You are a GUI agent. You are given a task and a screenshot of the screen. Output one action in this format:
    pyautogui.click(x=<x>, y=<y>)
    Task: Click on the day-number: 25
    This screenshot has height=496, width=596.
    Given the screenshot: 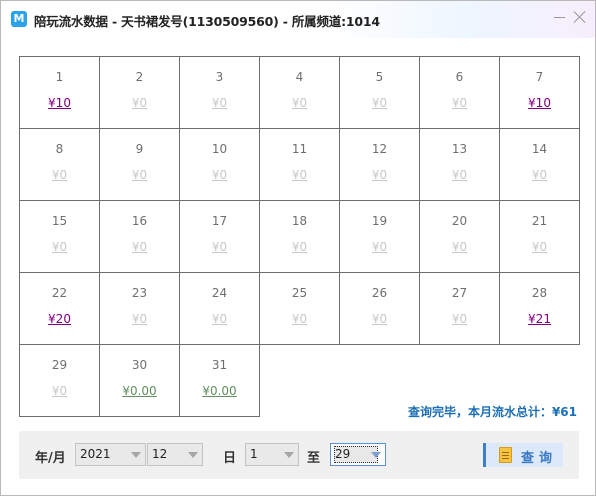 What is the action you would take?
    pyautogui.click(x=299, y=293)
    